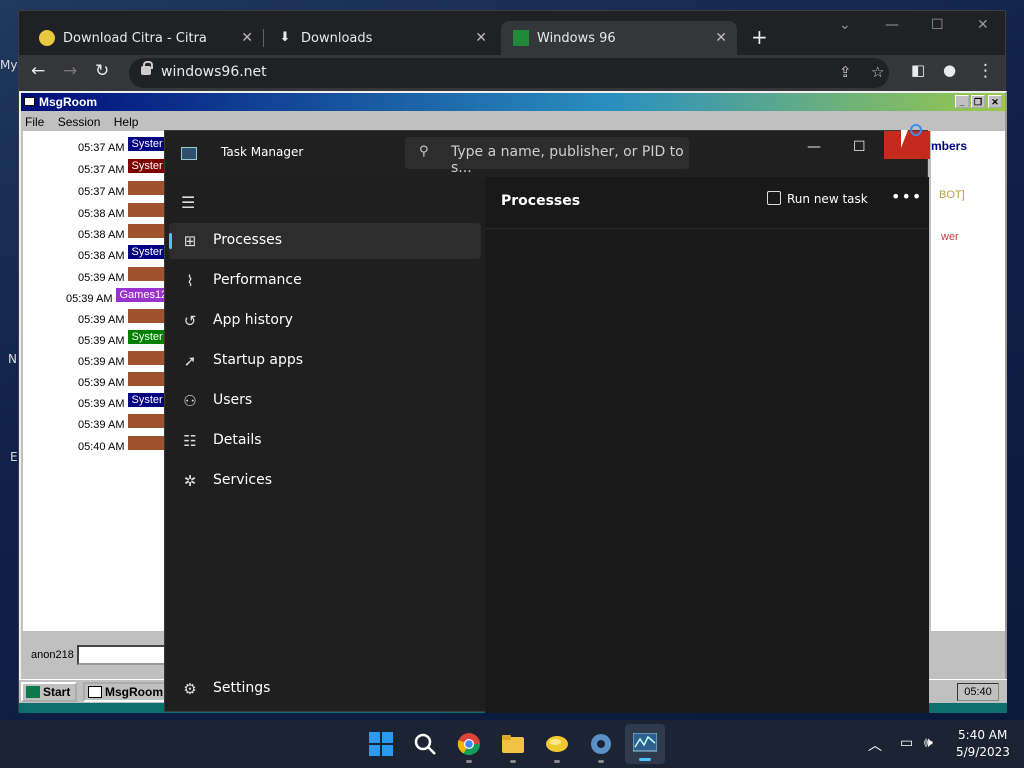  Describe the element at coordinates (147, 68) in the screenshot. I see `lock-icon` at that location.